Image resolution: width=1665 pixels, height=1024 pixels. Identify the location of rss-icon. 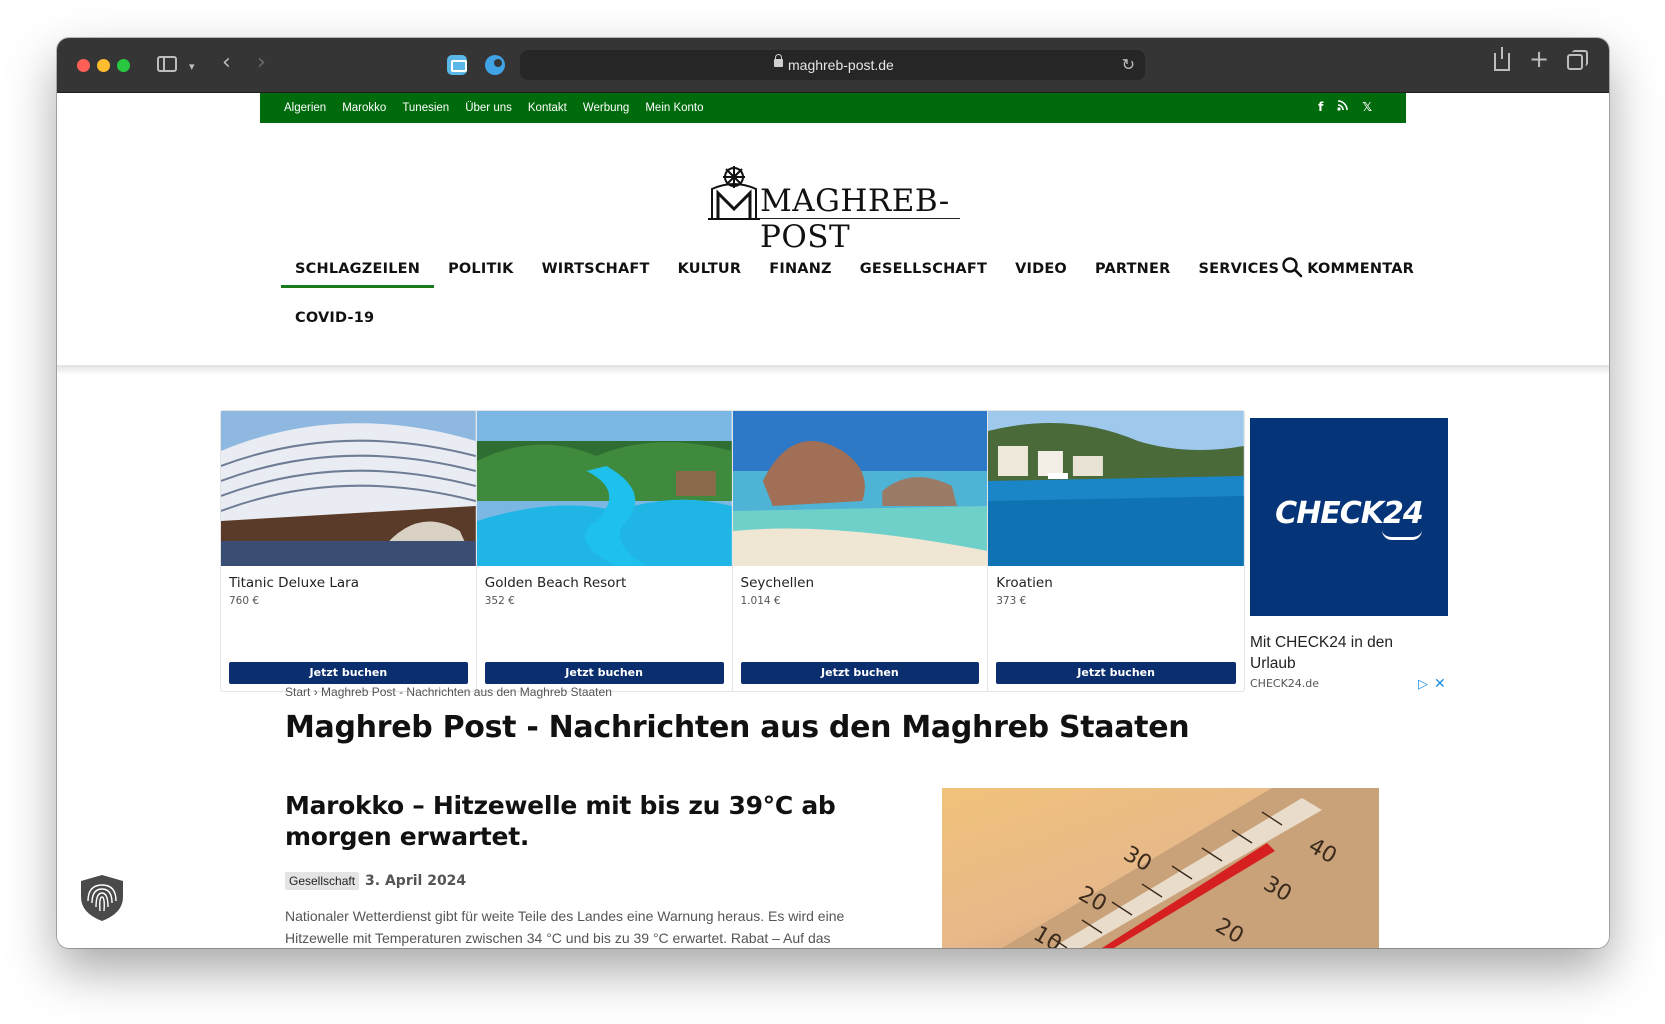
(1343, 107).